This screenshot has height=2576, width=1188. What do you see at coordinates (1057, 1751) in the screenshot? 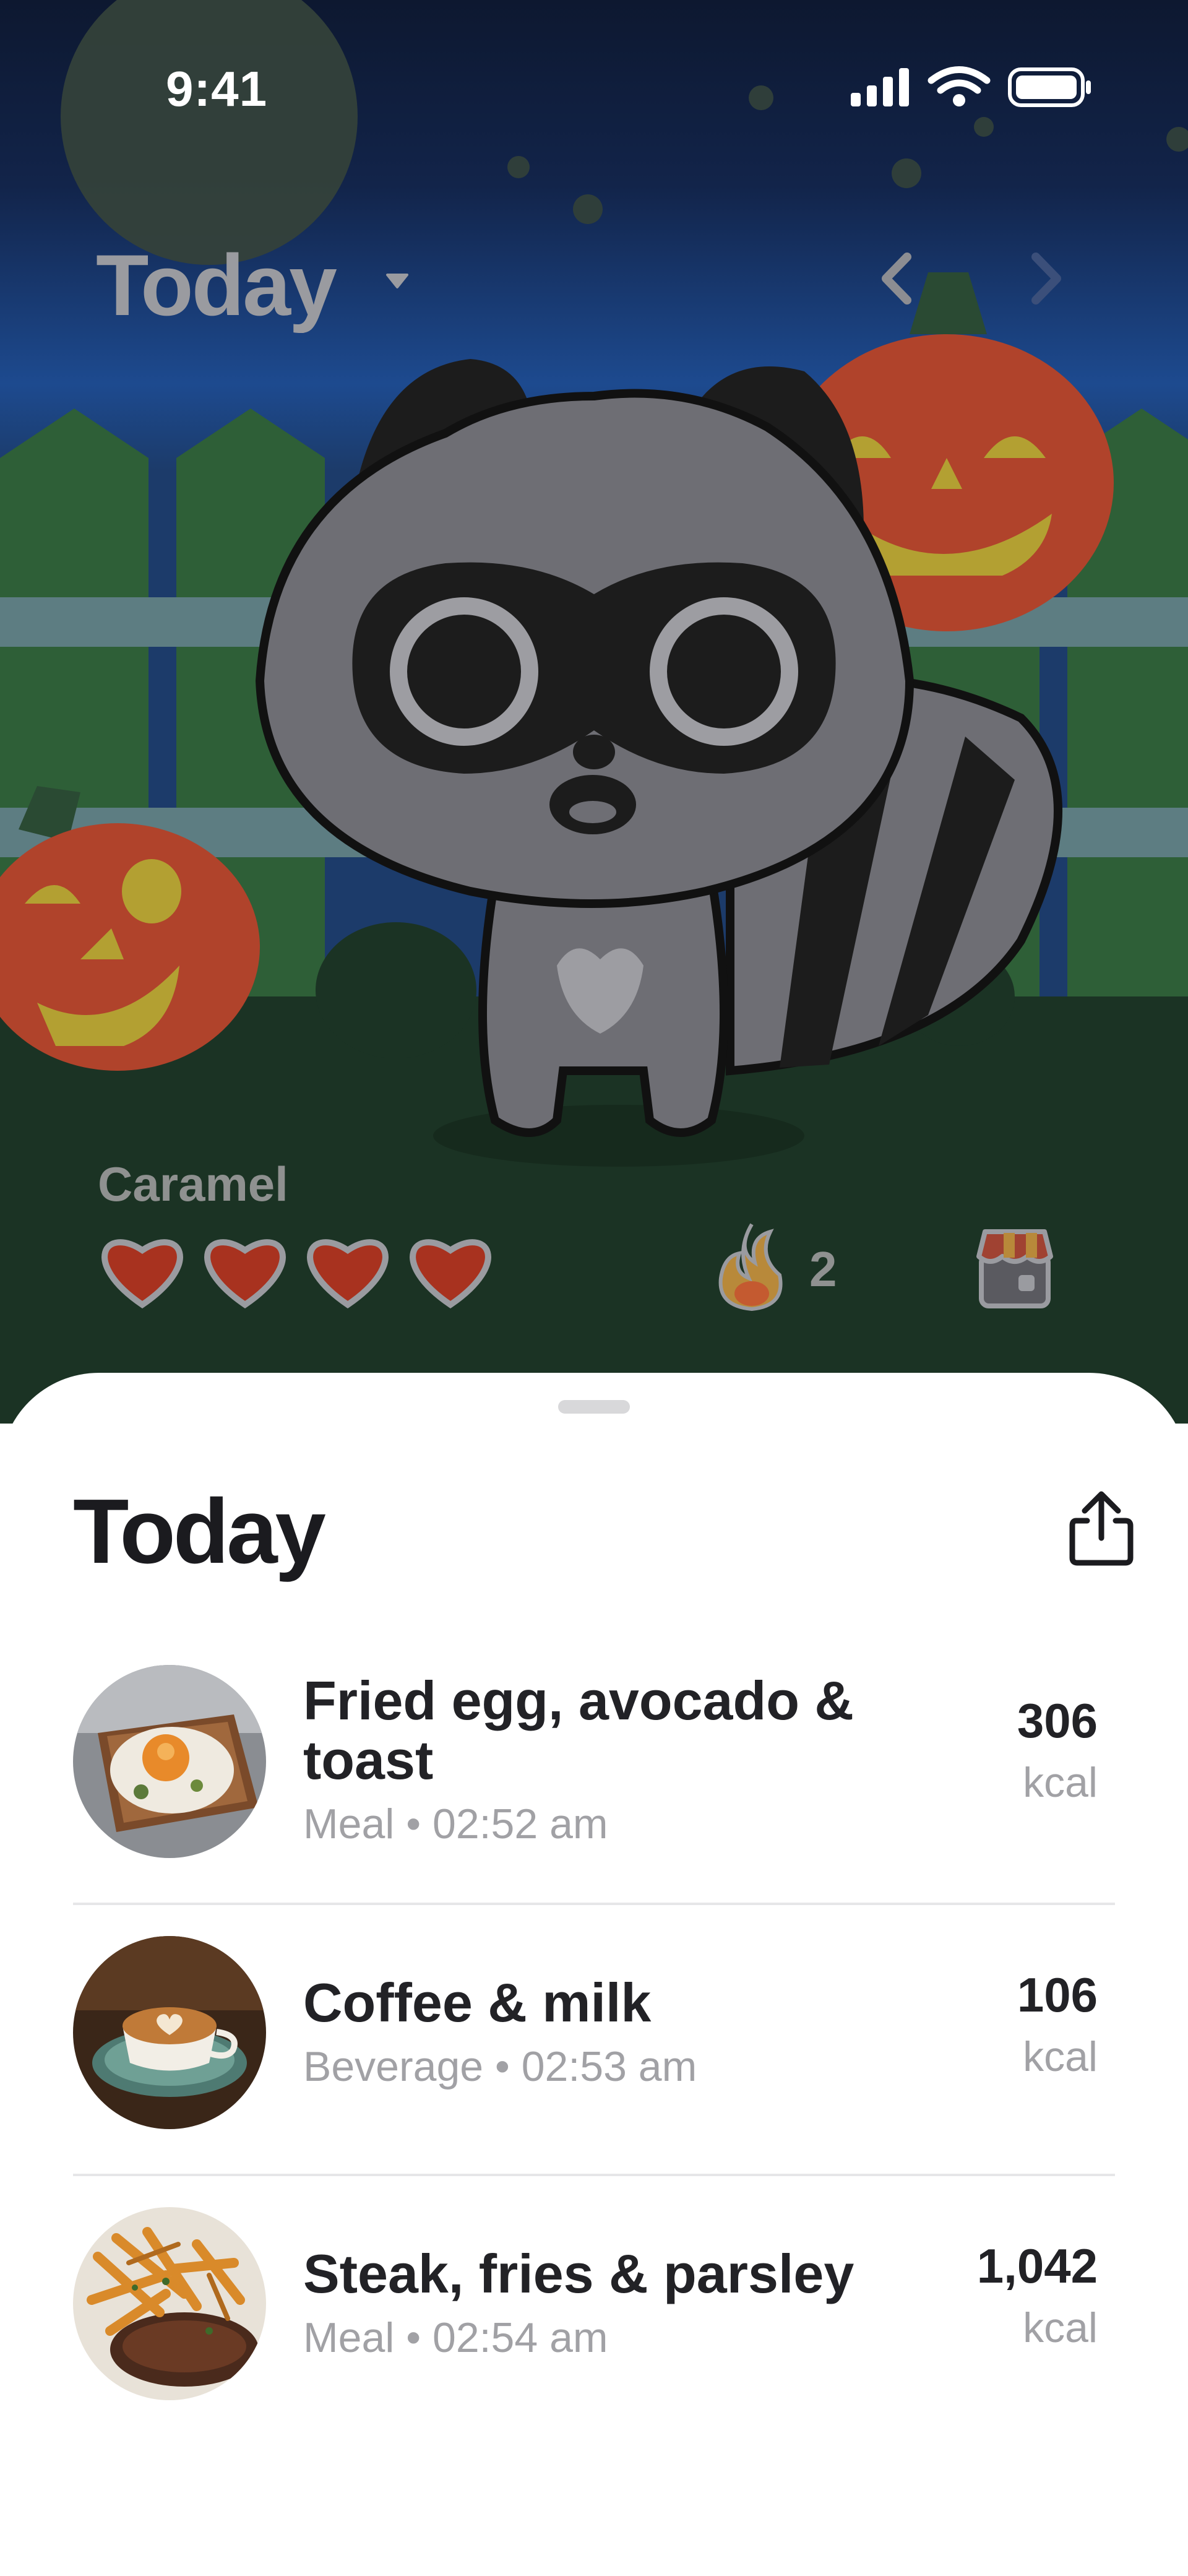
I see `calories: 306 kcal` at bounding box center [1057, 1751].